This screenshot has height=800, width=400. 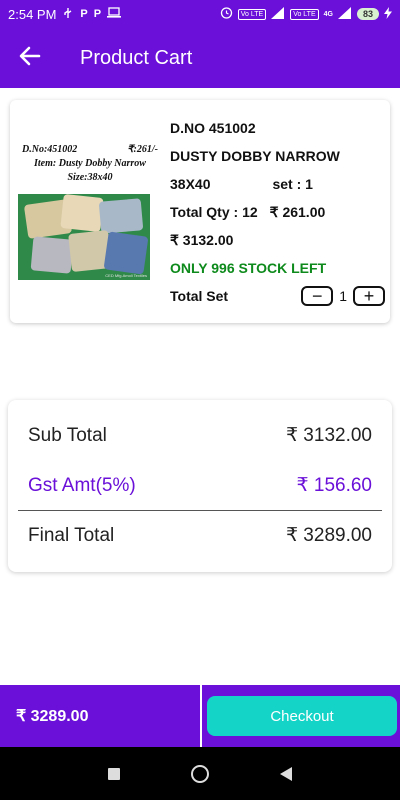 I want to click on triangle-back-icon, so click(x=286, y=773).